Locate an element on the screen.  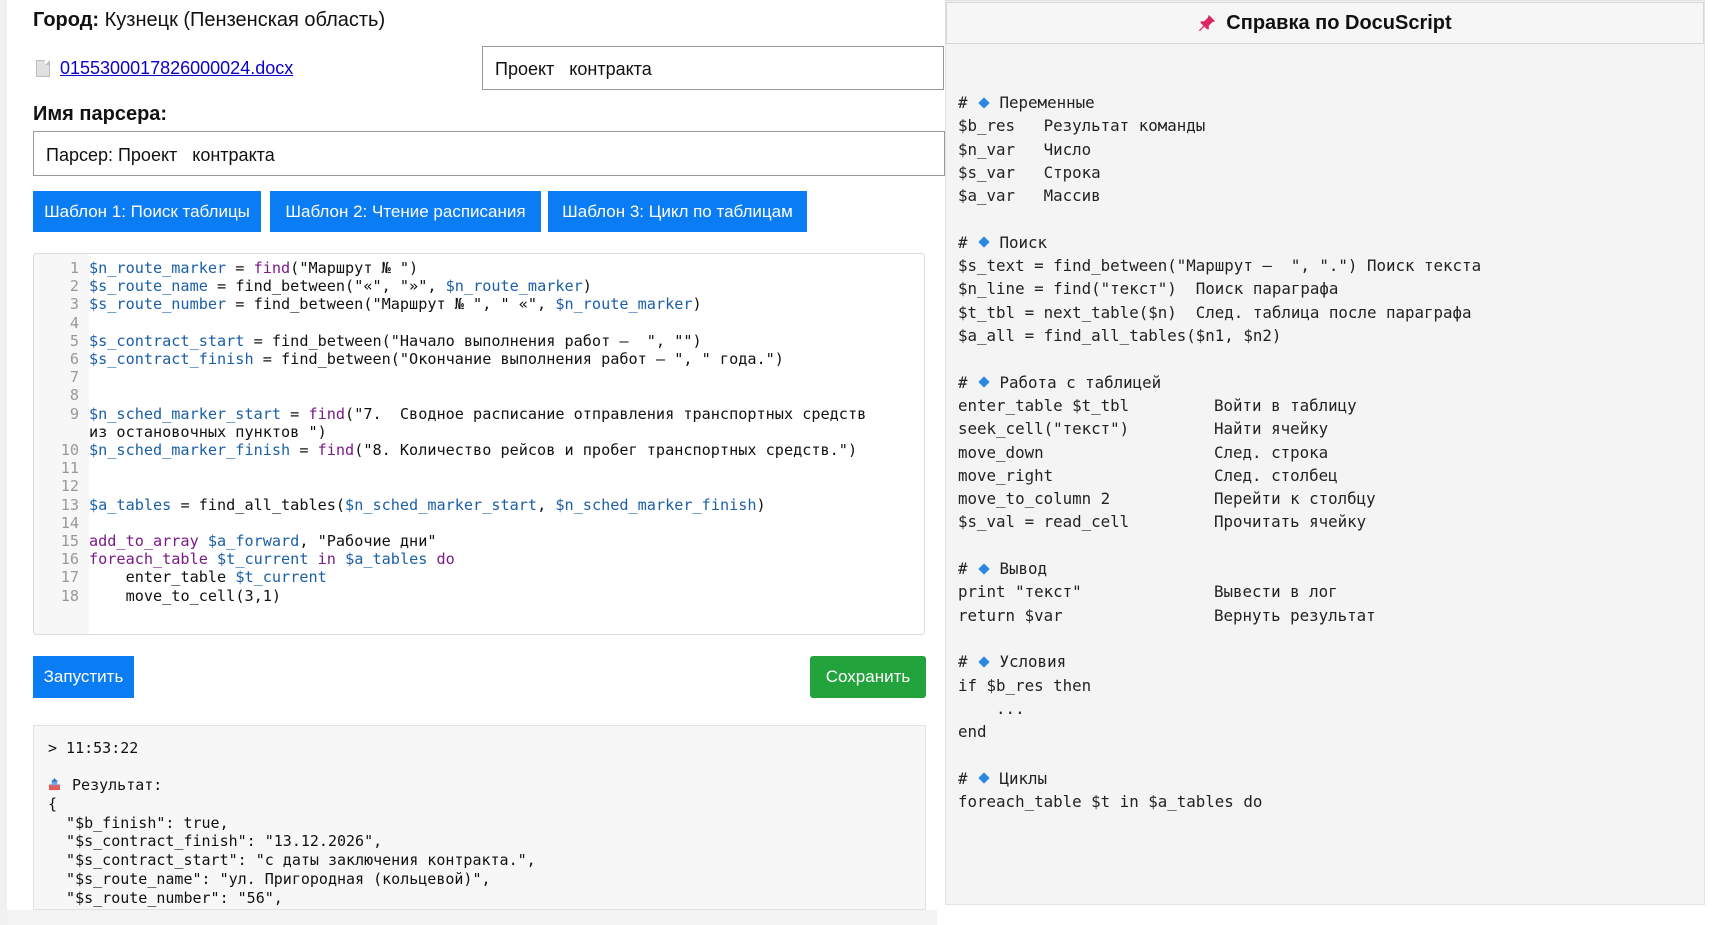
help-syntax: $n_var Число is located at coordinates (1025, 149).